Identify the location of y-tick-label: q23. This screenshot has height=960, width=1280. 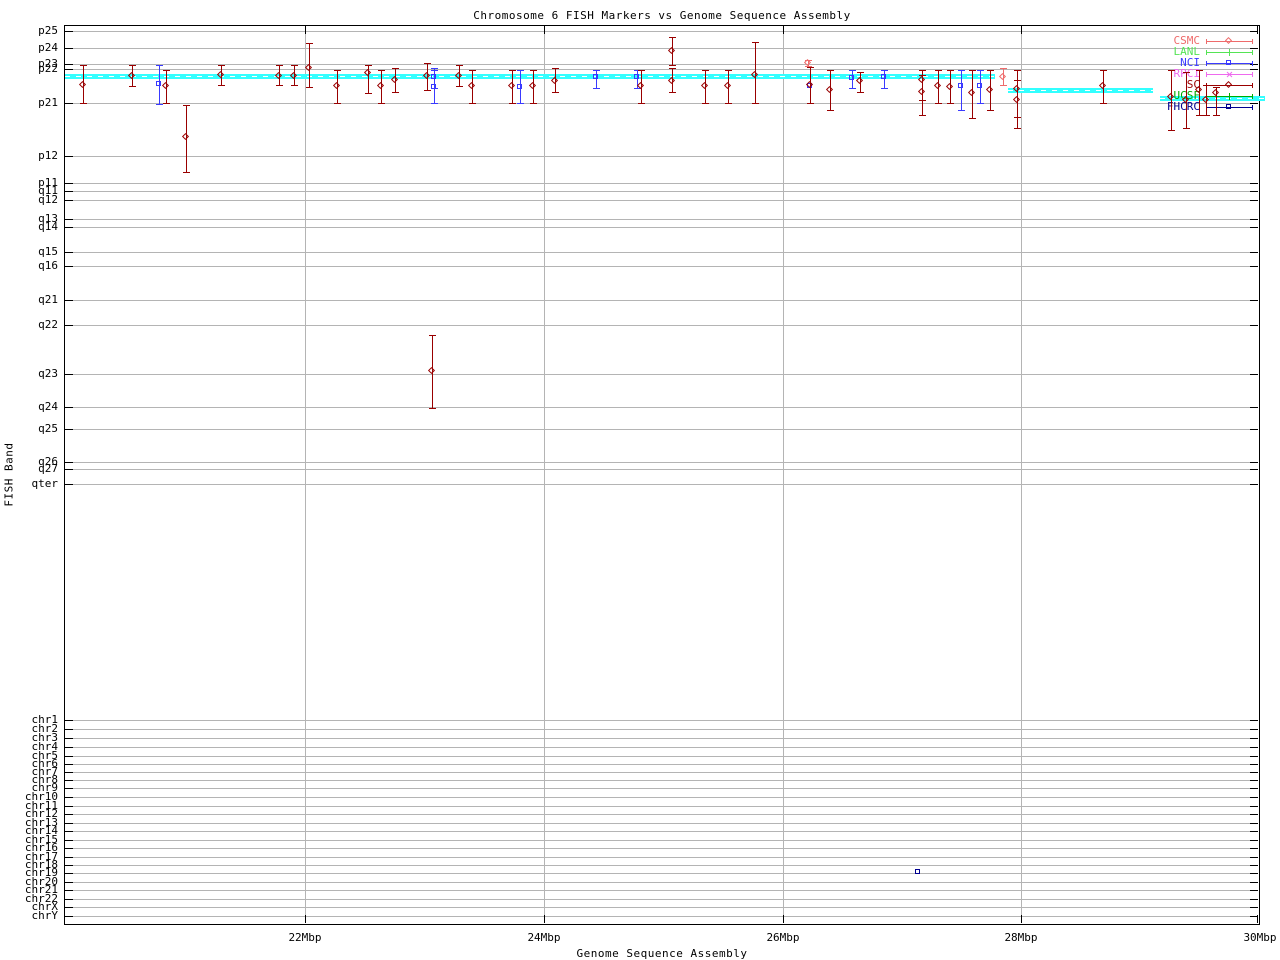
(48, 373).